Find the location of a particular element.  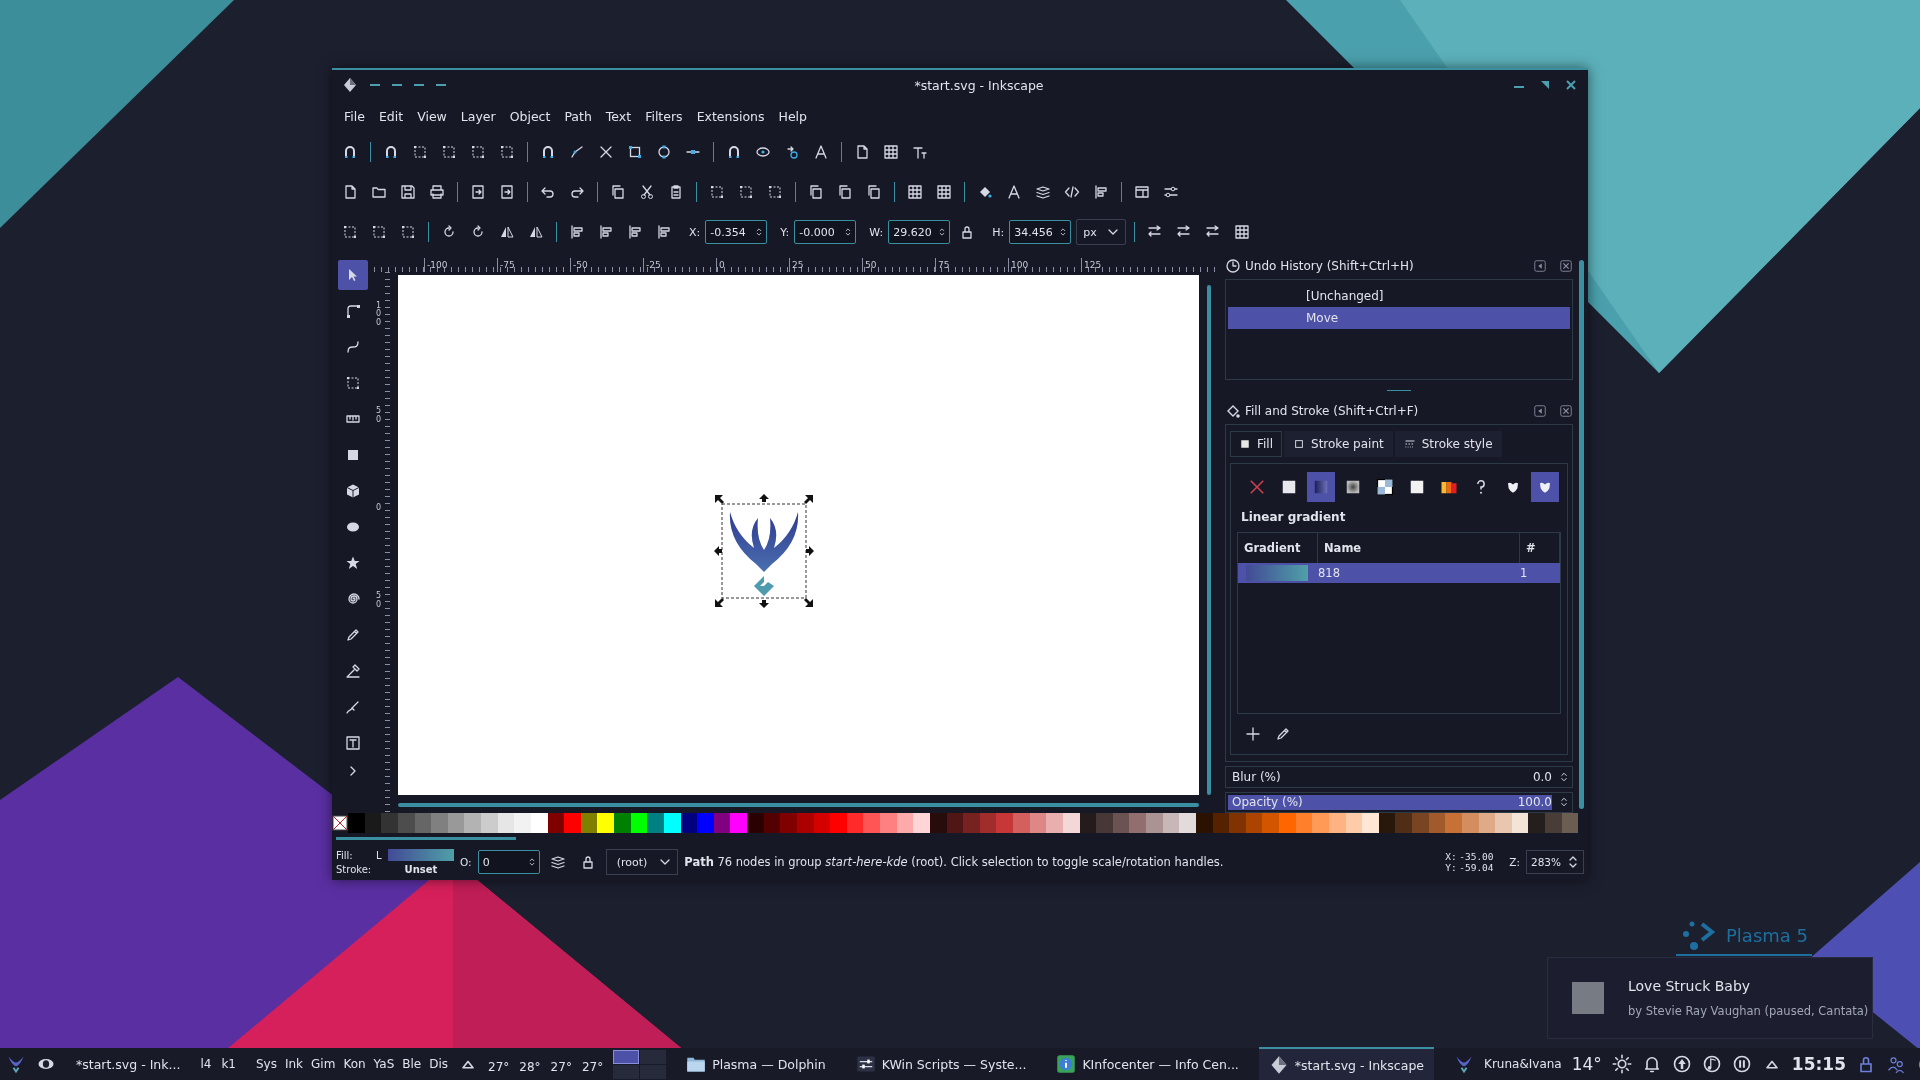

number-field: 34.456 is located at coordinates (1040, 232).